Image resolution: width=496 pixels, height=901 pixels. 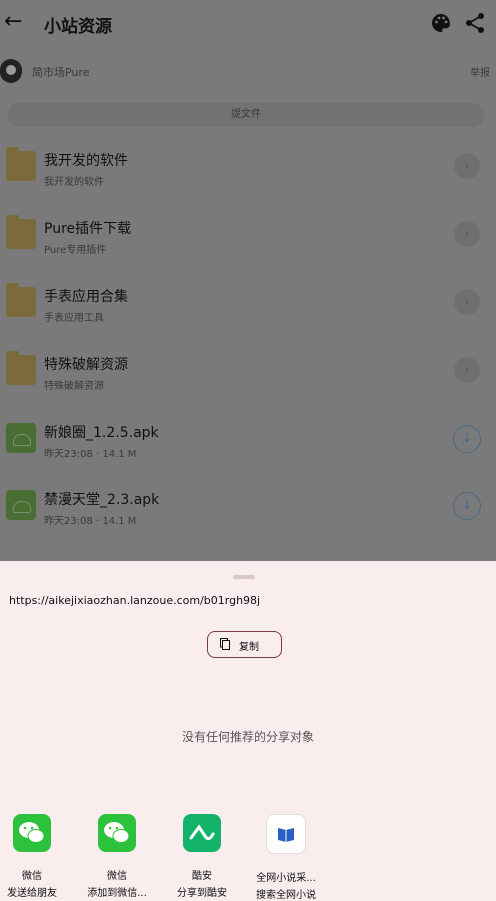 I want to click on author-name: 简市场Pure, so click(x=61, y=72).